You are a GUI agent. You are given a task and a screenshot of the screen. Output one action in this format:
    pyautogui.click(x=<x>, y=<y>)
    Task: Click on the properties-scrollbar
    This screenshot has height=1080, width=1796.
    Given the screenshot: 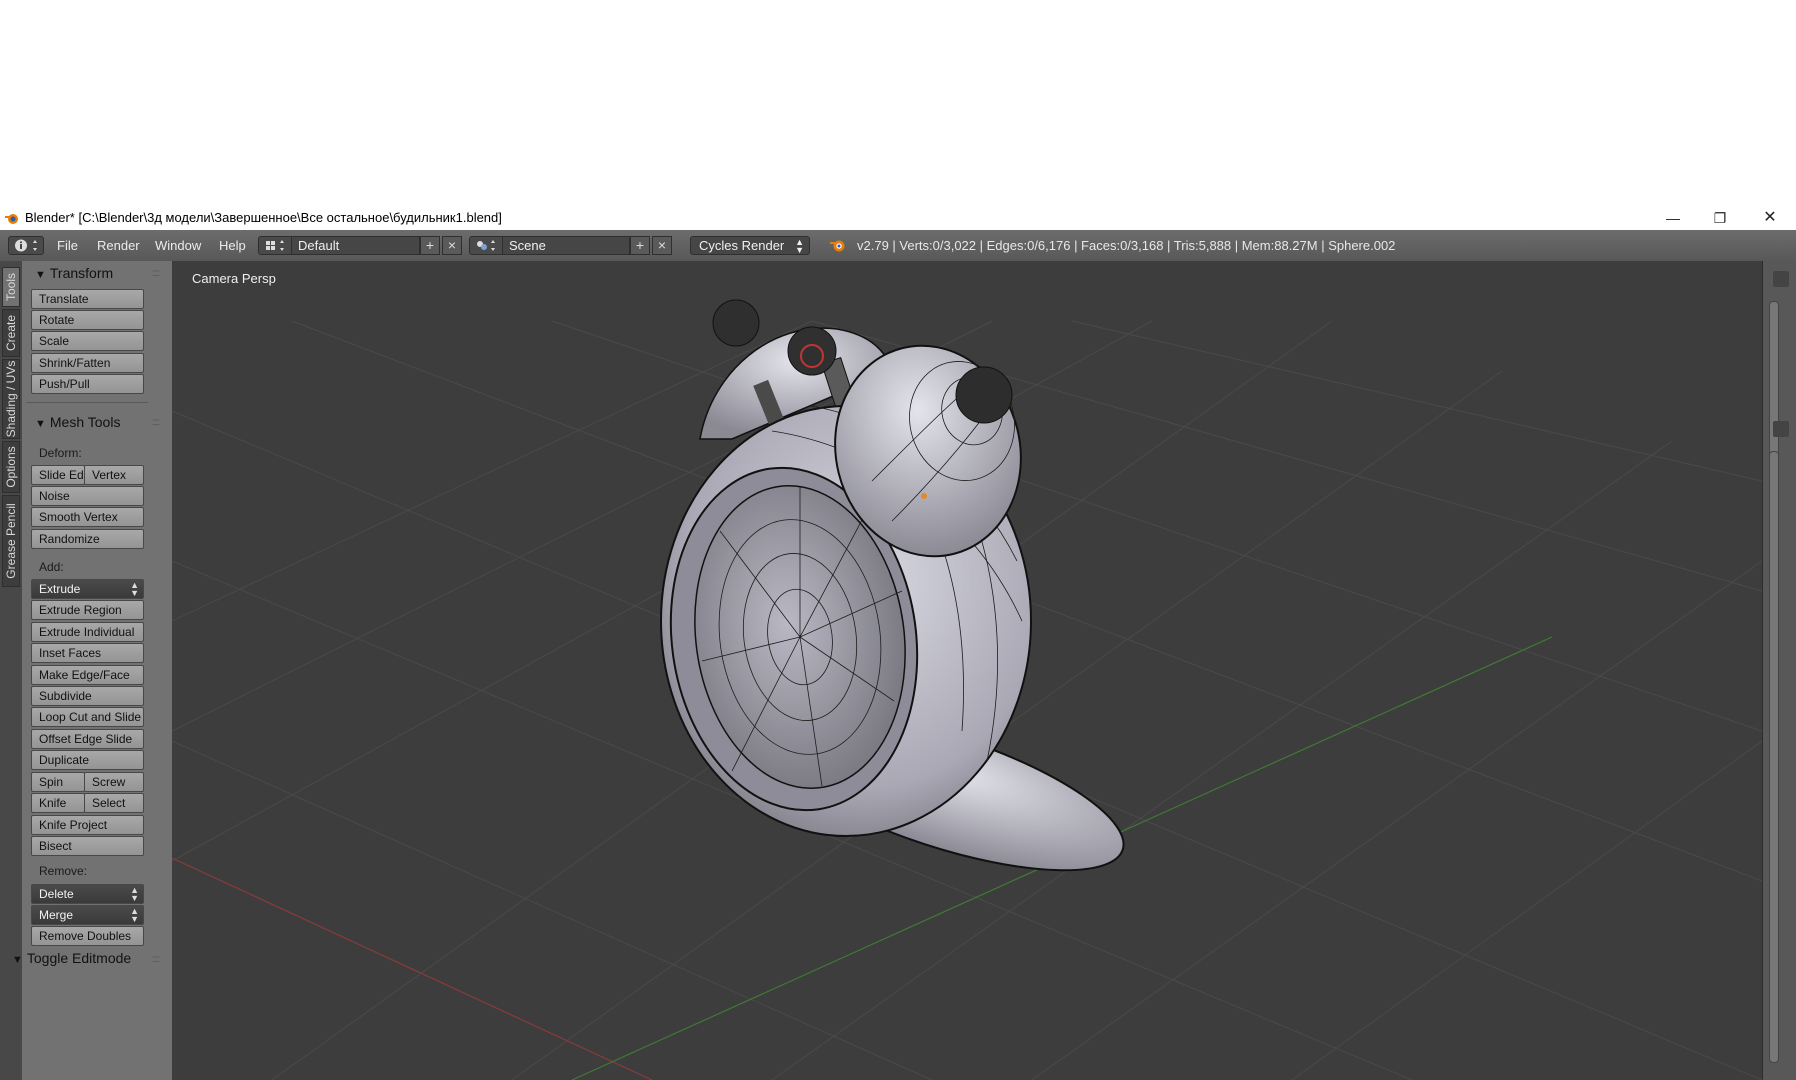 What is the action you would take?
    pyautogui.click(x=1774, y=757)
    